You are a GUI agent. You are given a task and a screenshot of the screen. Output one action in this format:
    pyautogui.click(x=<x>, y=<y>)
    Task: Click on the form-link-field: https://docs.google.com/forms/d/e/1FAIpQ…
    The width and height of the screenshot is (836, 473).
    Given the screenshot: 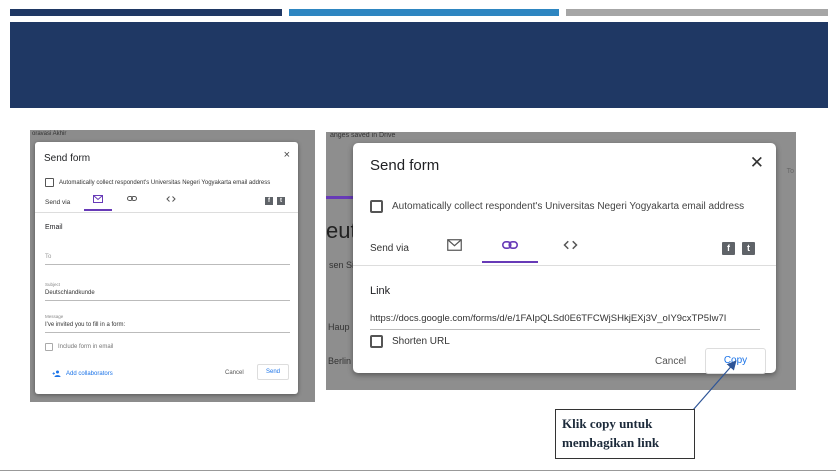 What is the action you would take?
    pyautogui.click(x=565, y=318)
    